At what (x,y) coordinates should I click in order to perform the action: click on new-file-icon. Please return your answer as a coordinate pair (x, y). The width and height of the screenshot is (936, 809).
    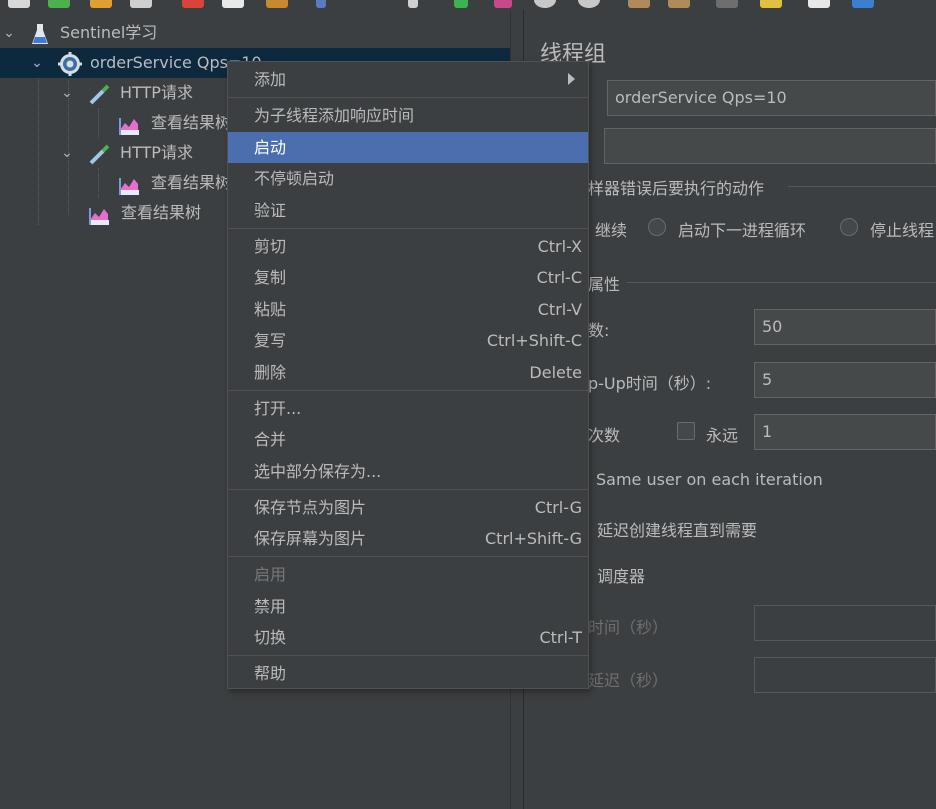
    Looking at the image, I should click on (19, 4).